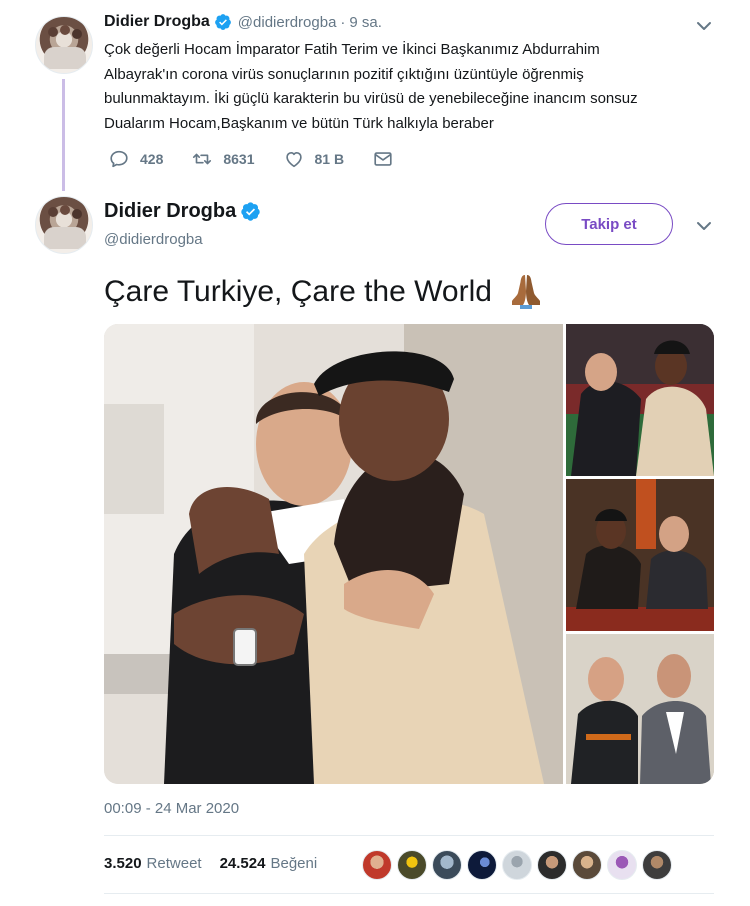 This screenshot has width=750, height=906. I want to click on like-button: 81 B, so click(314, 159).